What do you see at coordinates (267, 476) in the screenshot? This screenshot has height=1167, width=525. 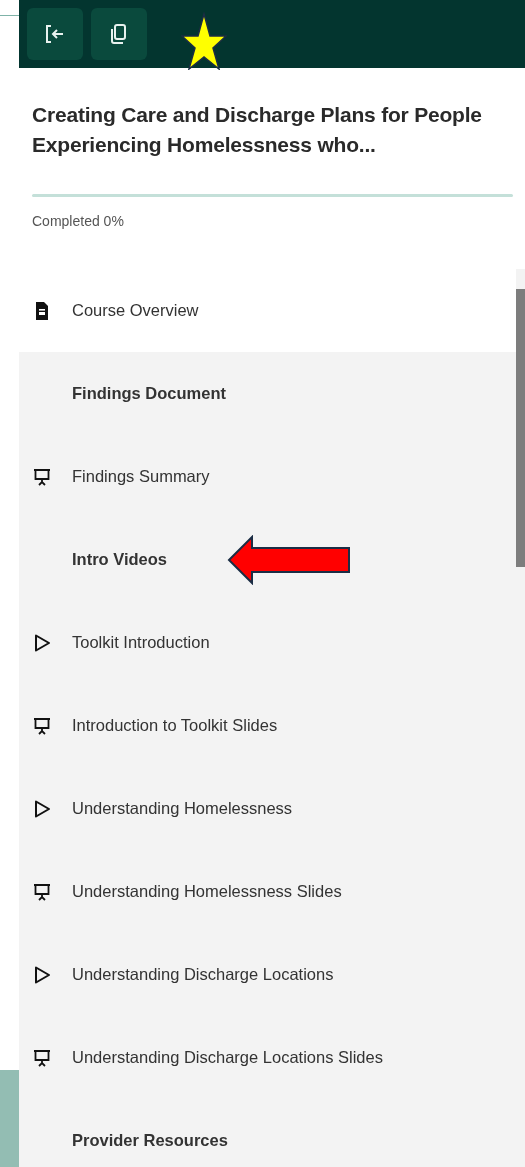 I see `lesson-item: Findings Summary` at bounding box center [267, 476].